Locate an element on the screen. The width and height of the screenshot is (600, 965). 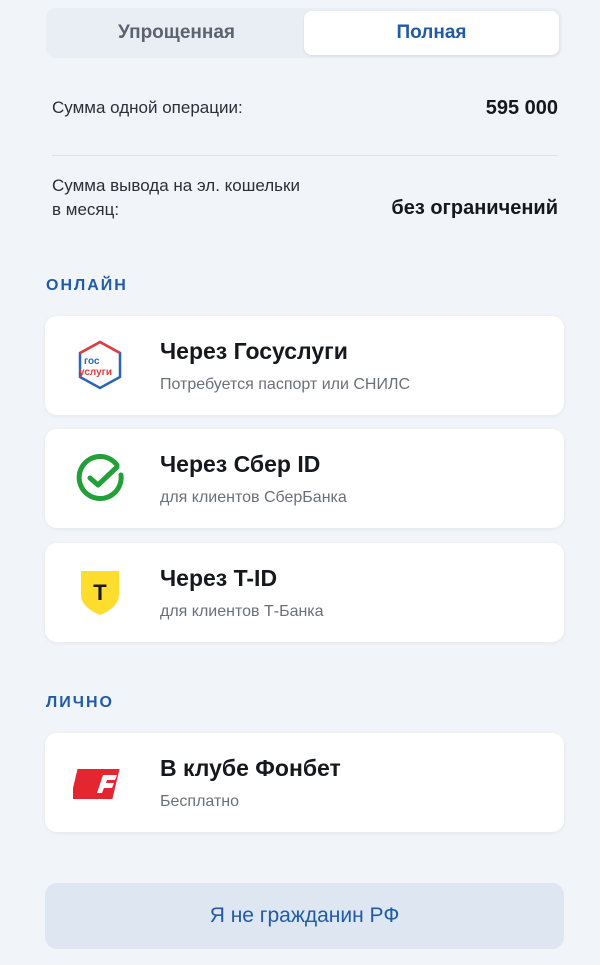
option-tid-title: Через T-ID is located at coordinates (219, 578).